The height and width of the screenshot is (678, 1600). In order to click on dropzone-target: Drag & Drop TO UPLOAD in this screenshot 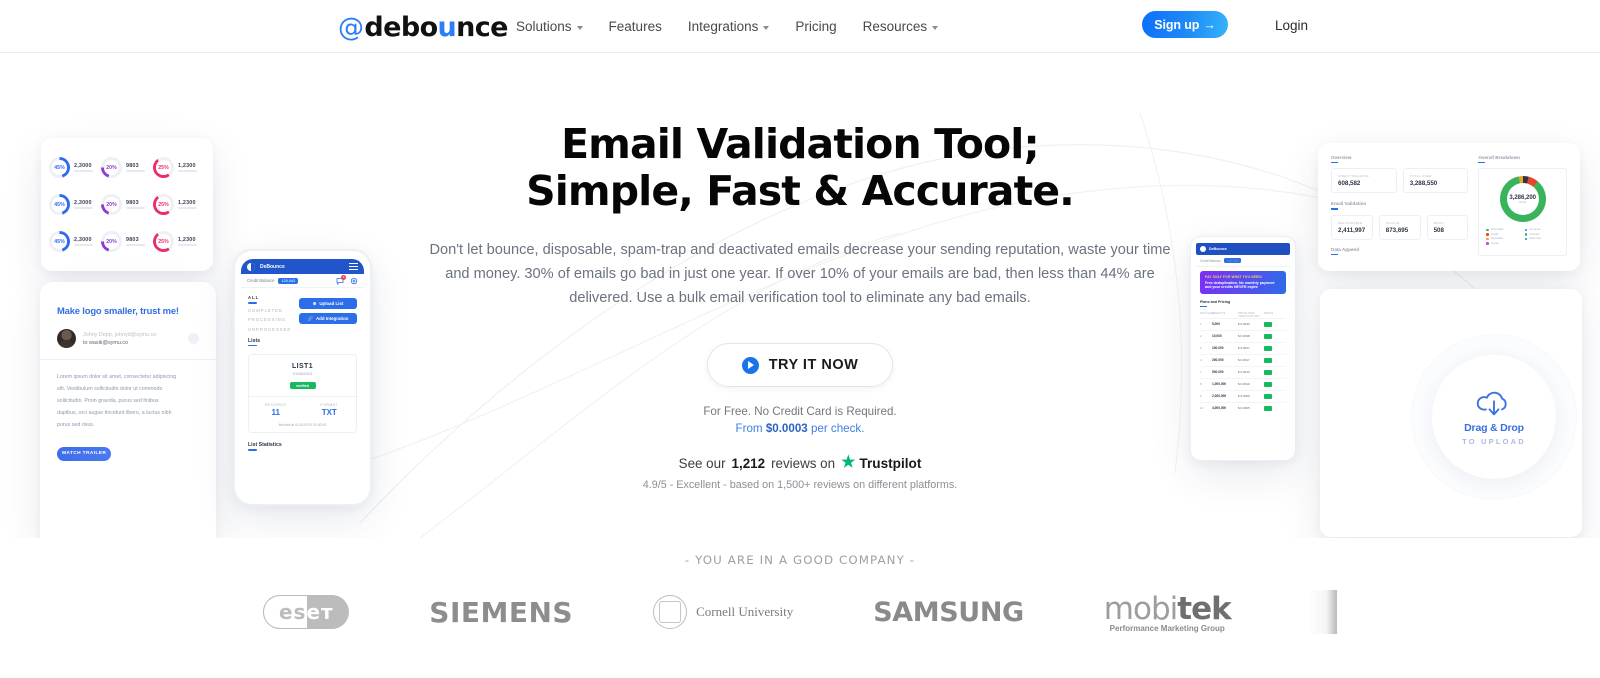, I will do `click(1494, 417)`.